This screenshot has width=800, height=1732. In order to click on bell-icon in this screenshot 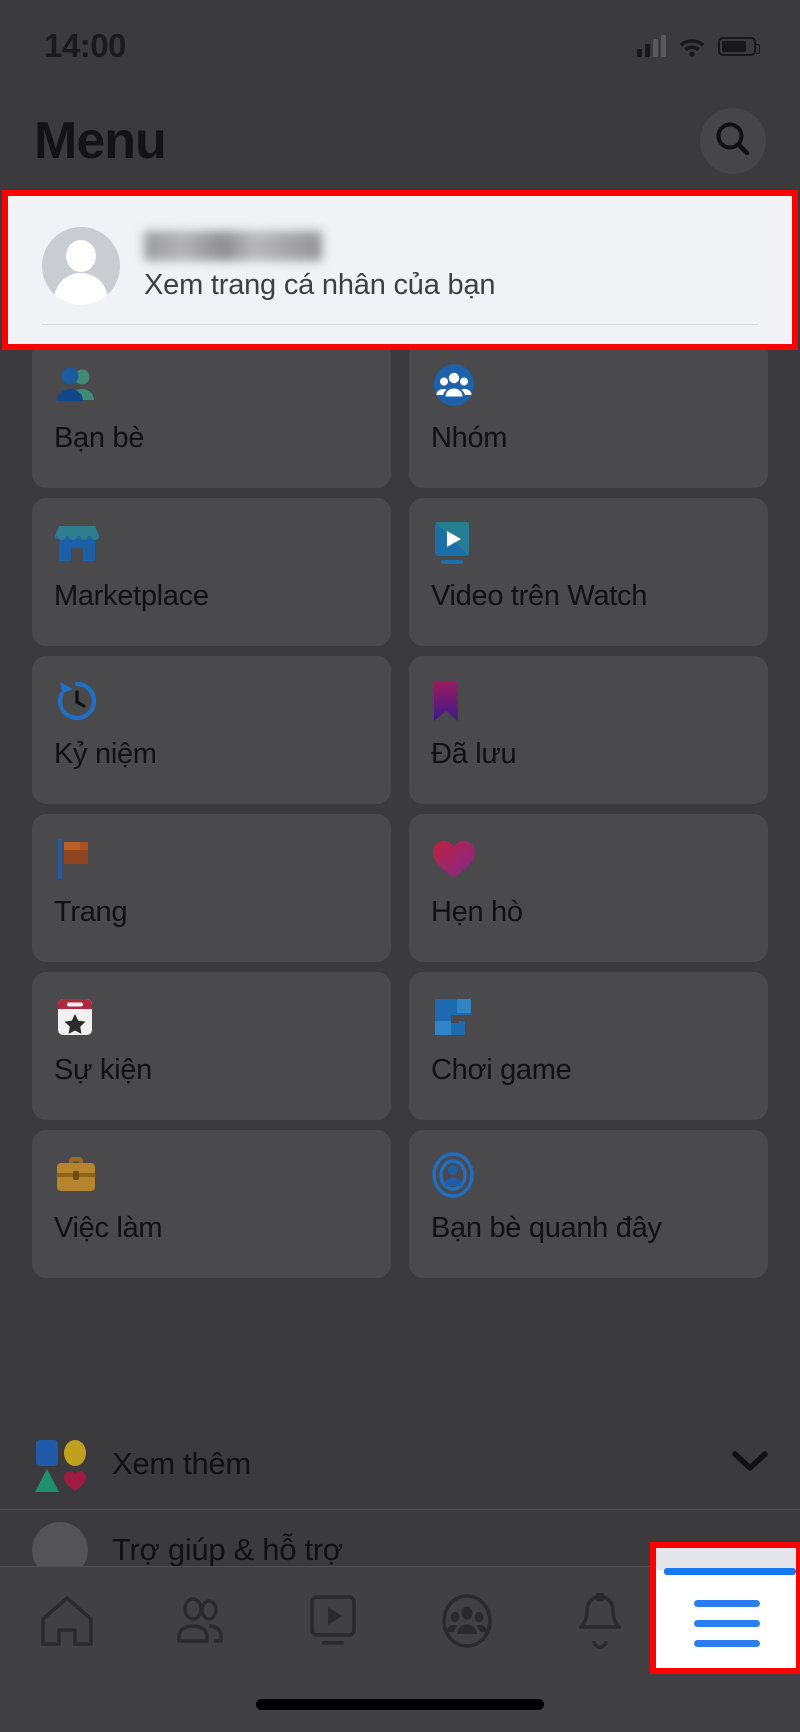, I will do `click(600, 1622)`.